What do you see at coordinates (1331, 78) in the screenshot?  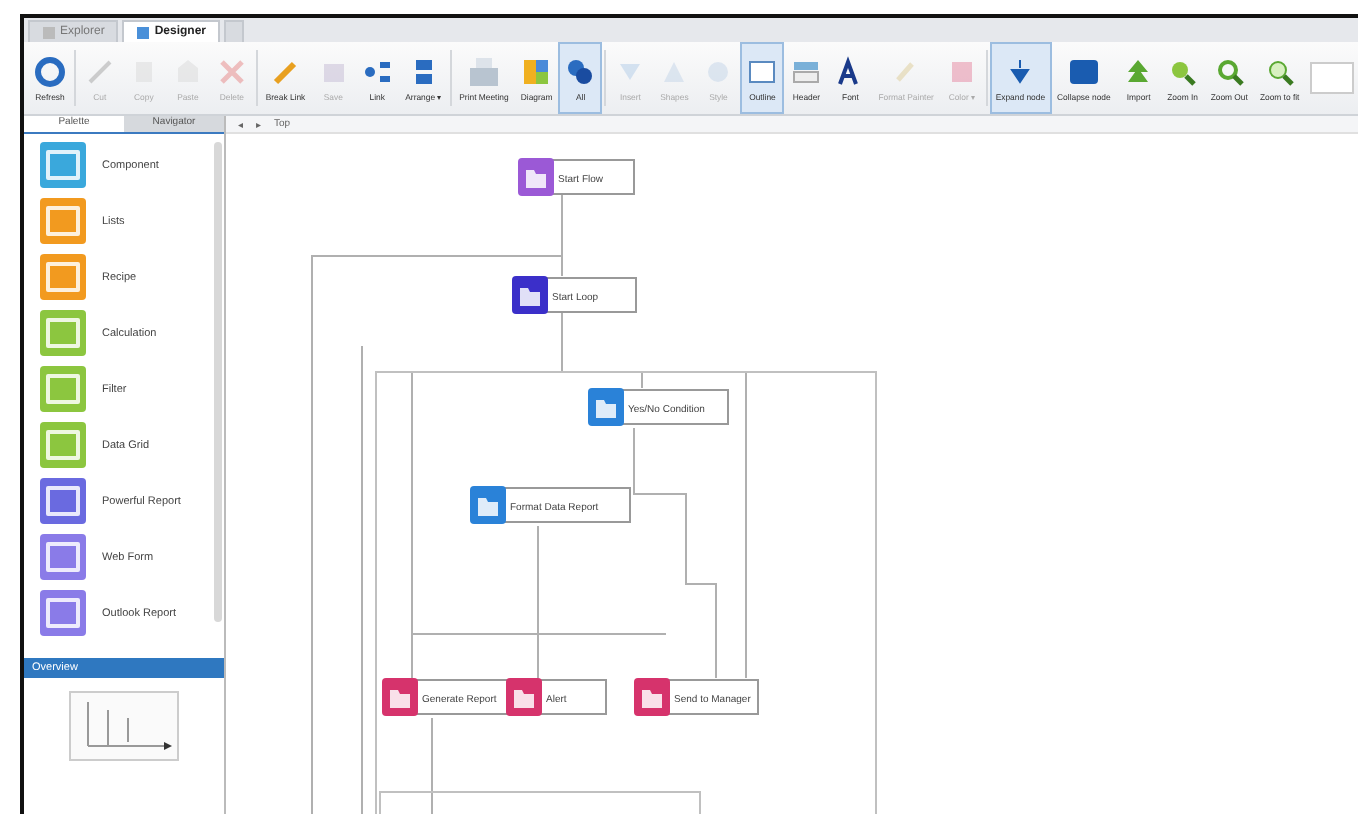 I see `zoom-level-dropdown` at bounding box center [1331, 78].